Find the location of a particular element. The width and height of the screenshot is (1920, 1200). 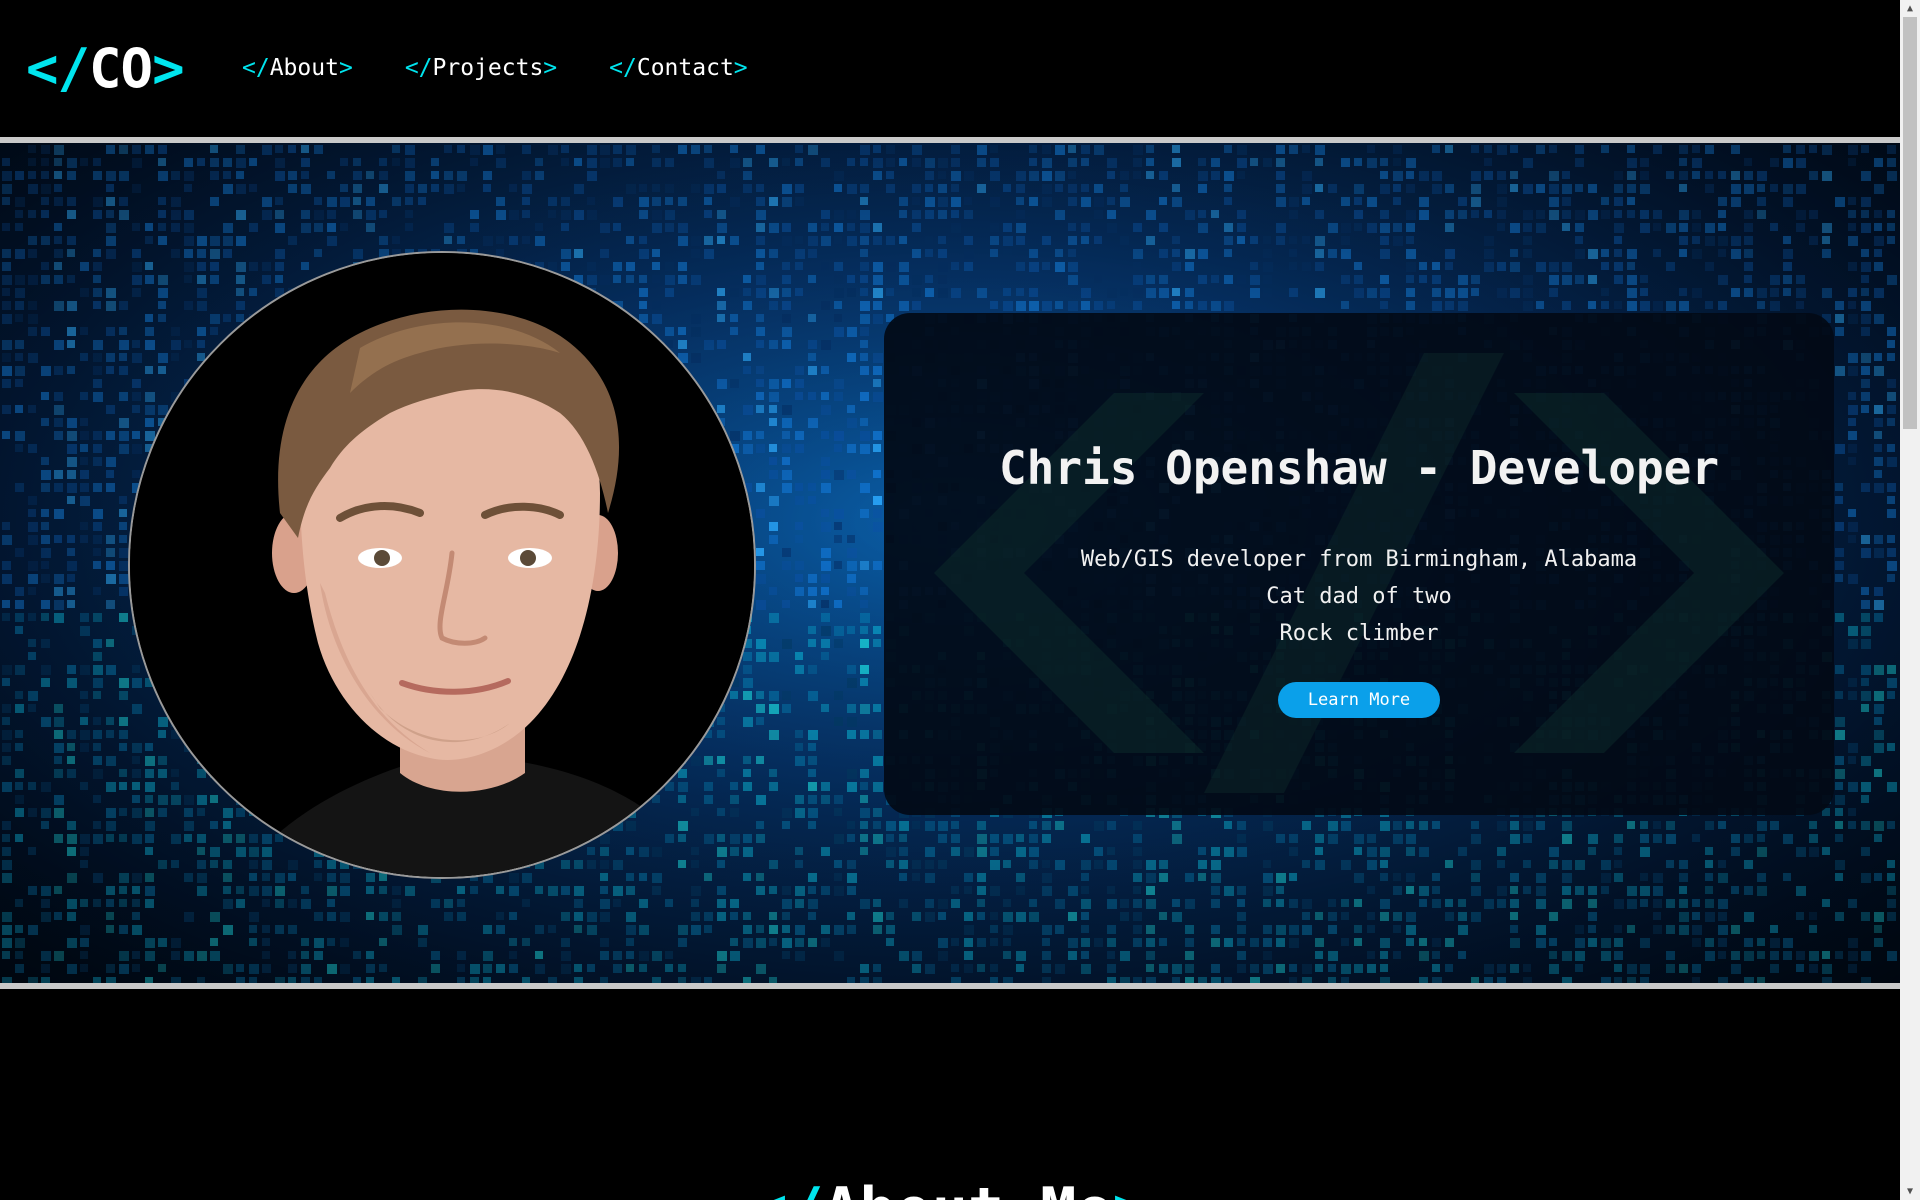

scroll-down-arrow-icon: ▼ is located at coordinates (1910, 1191).